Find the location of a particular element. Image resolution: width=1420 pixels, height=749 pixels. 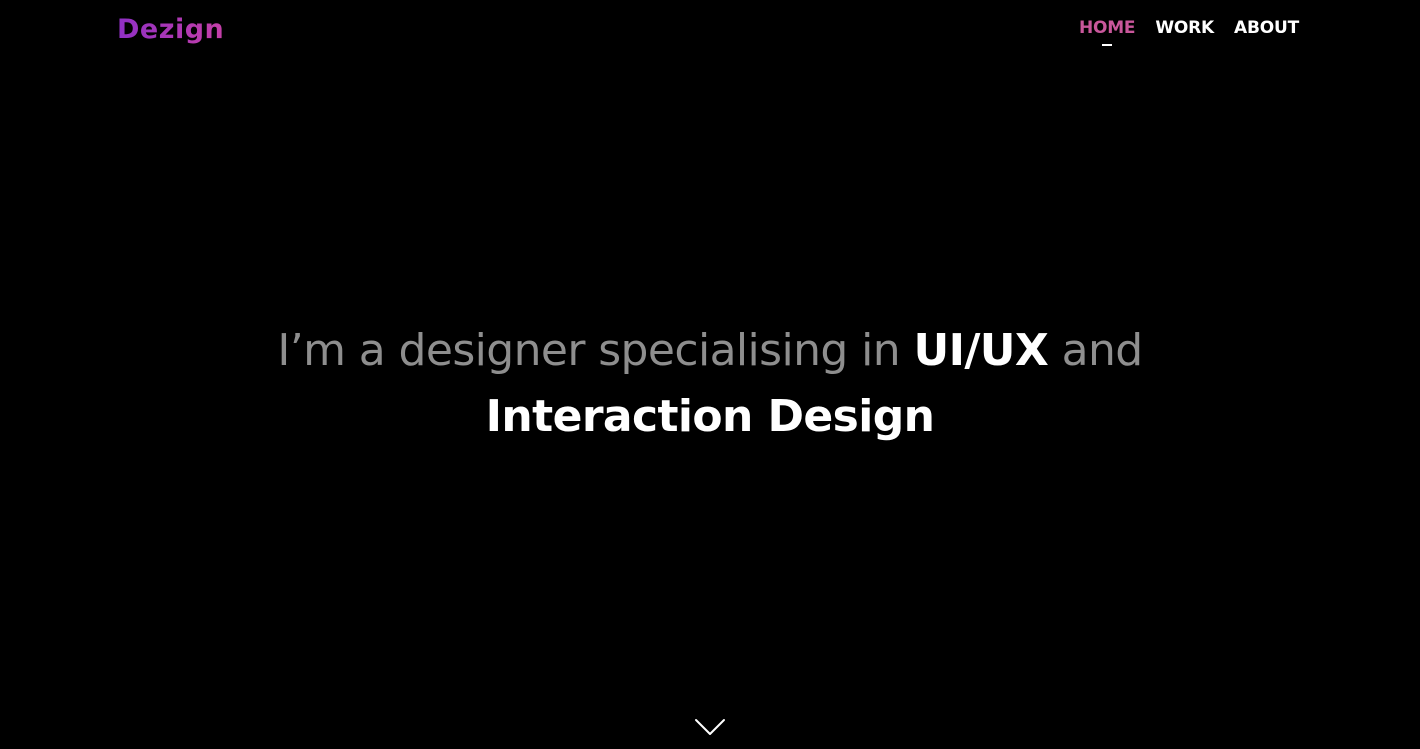

main-nav: HOME WORK ABOUT is located at coordinates (1188, 31).